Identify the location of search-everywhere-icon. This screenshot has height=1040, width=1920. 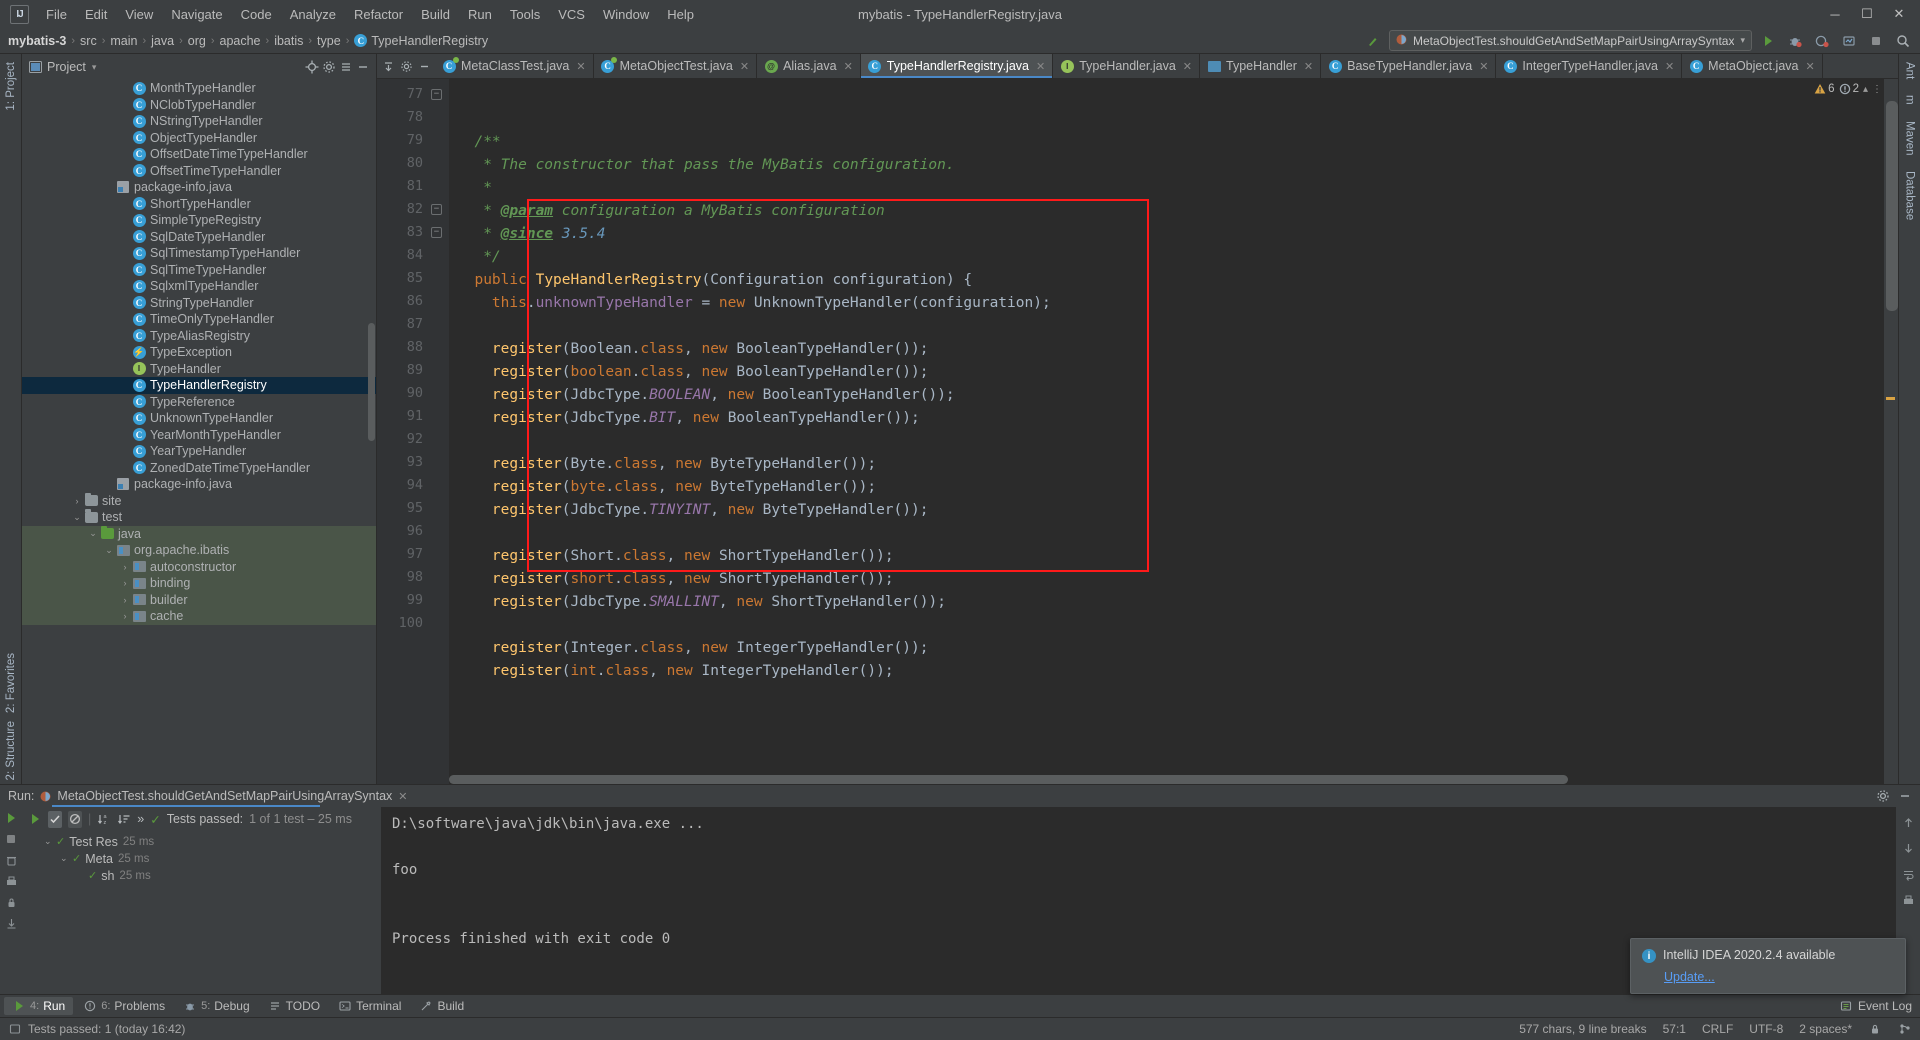
(1373, 40).